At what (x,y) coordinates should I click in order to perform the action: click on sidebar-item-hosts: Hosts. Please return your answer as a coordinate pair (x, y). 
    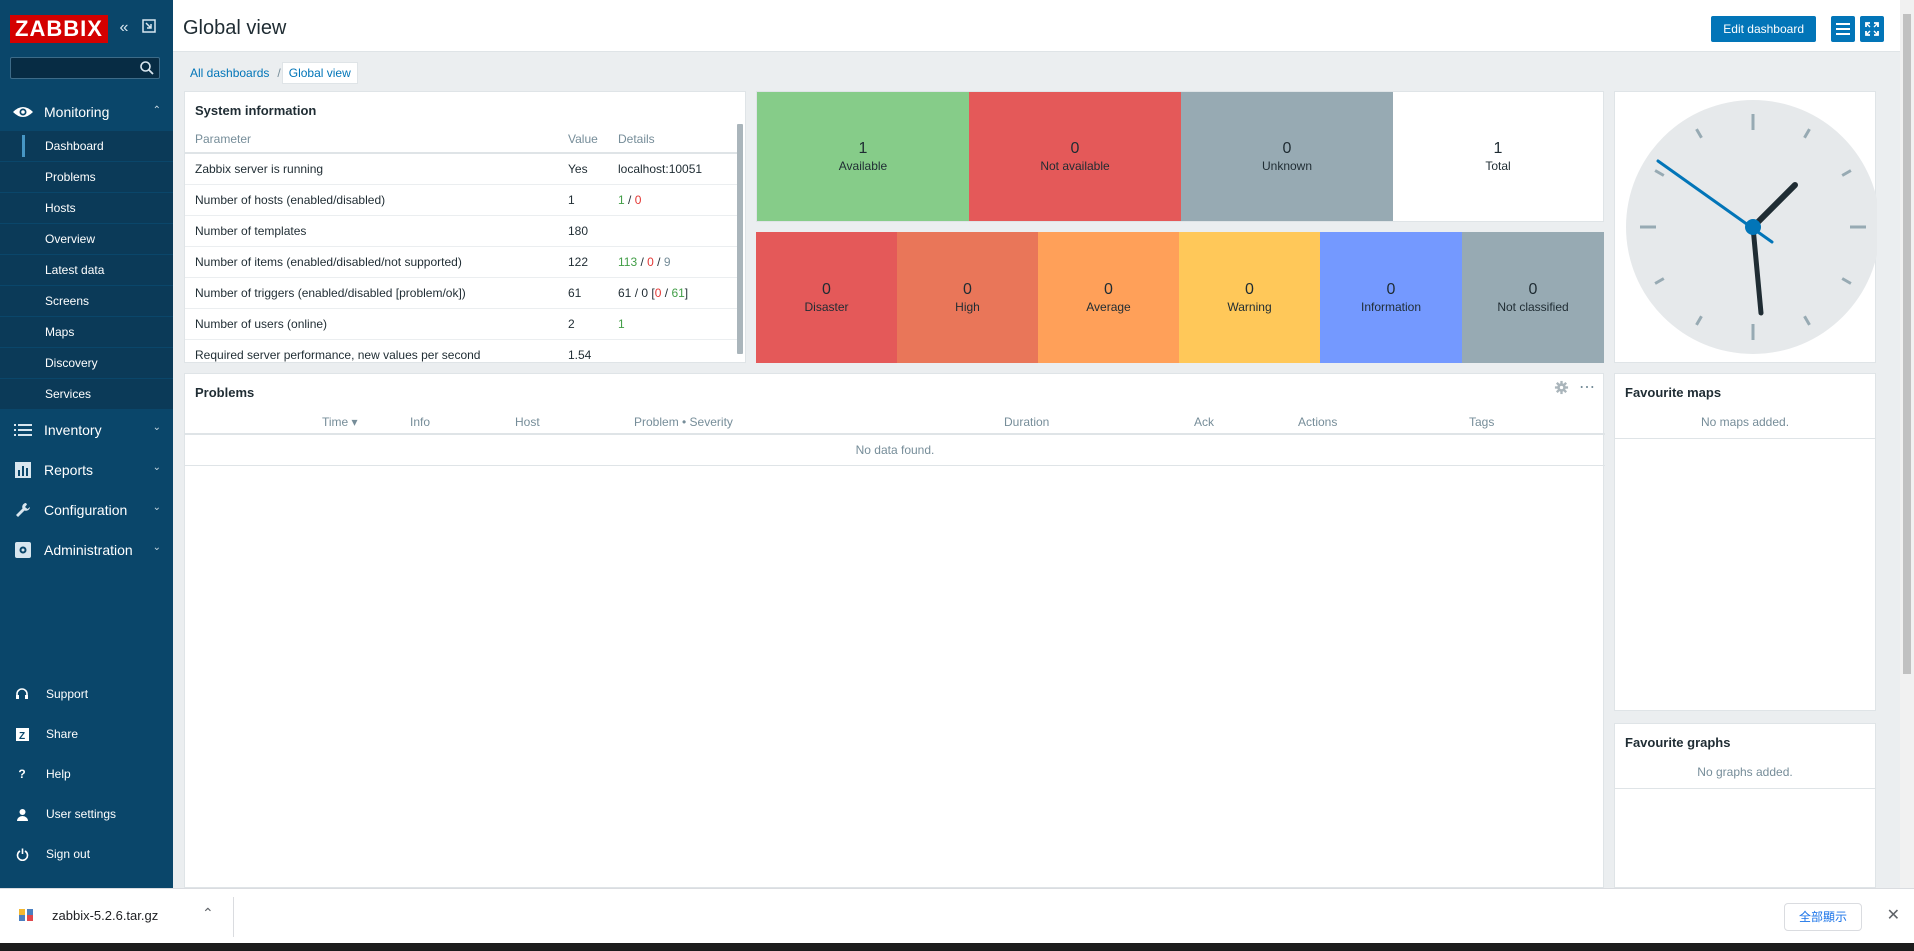
    Looking at the image, I should click on (86, 208).